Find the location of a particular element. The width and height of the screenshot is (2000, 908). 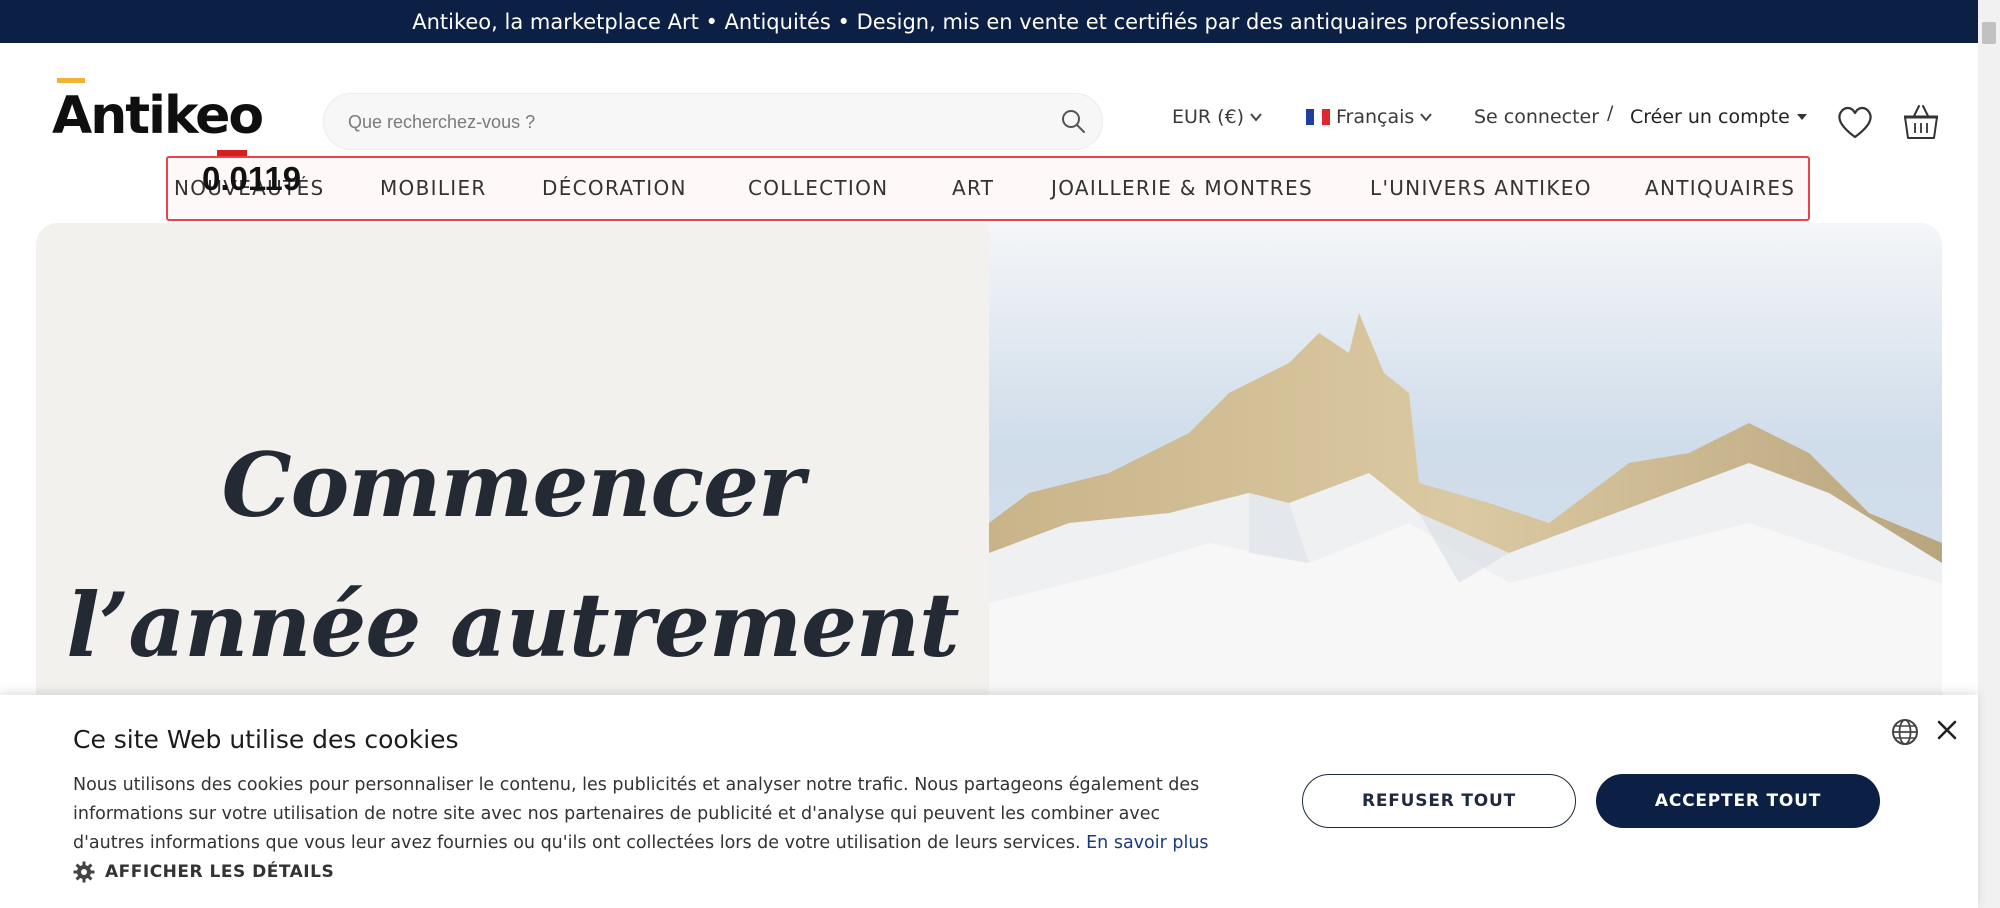

show-details-toggle: AFFICHER LES DÉTAILS is located at coordinates (203, 872).